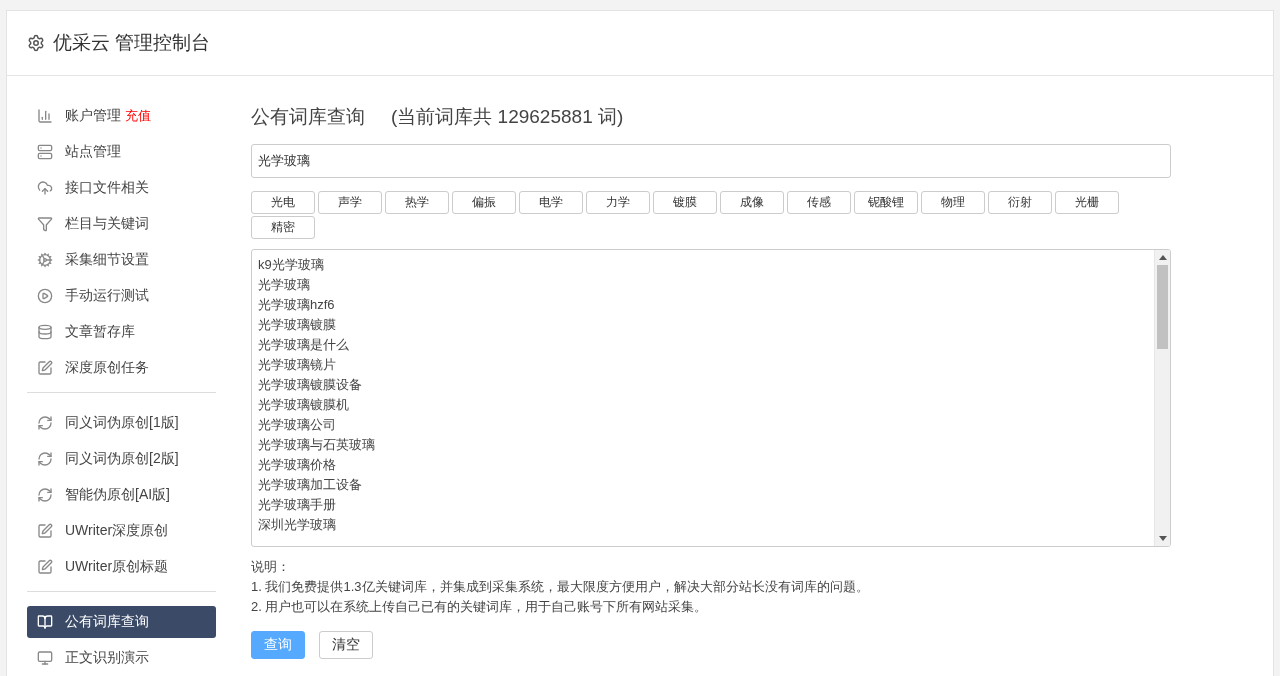 This screenshot has height=676, width=1280. I want to click on result-line: 光学玻璃镜片, so click(297, 365).